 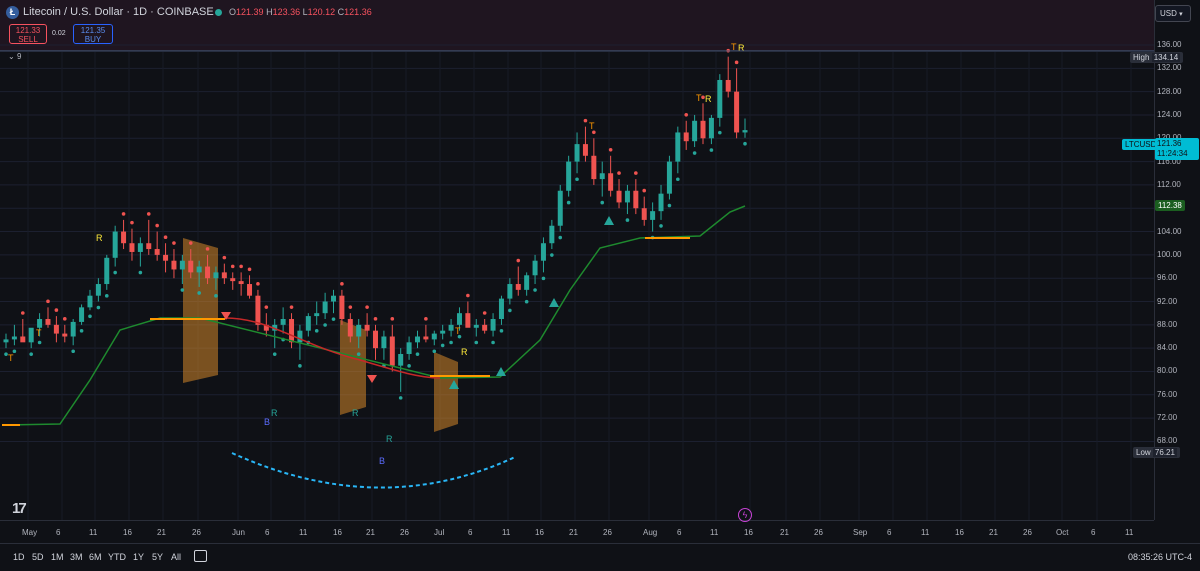 I want to click on time-tick-label: Oct, so click(x=1062, y=532).